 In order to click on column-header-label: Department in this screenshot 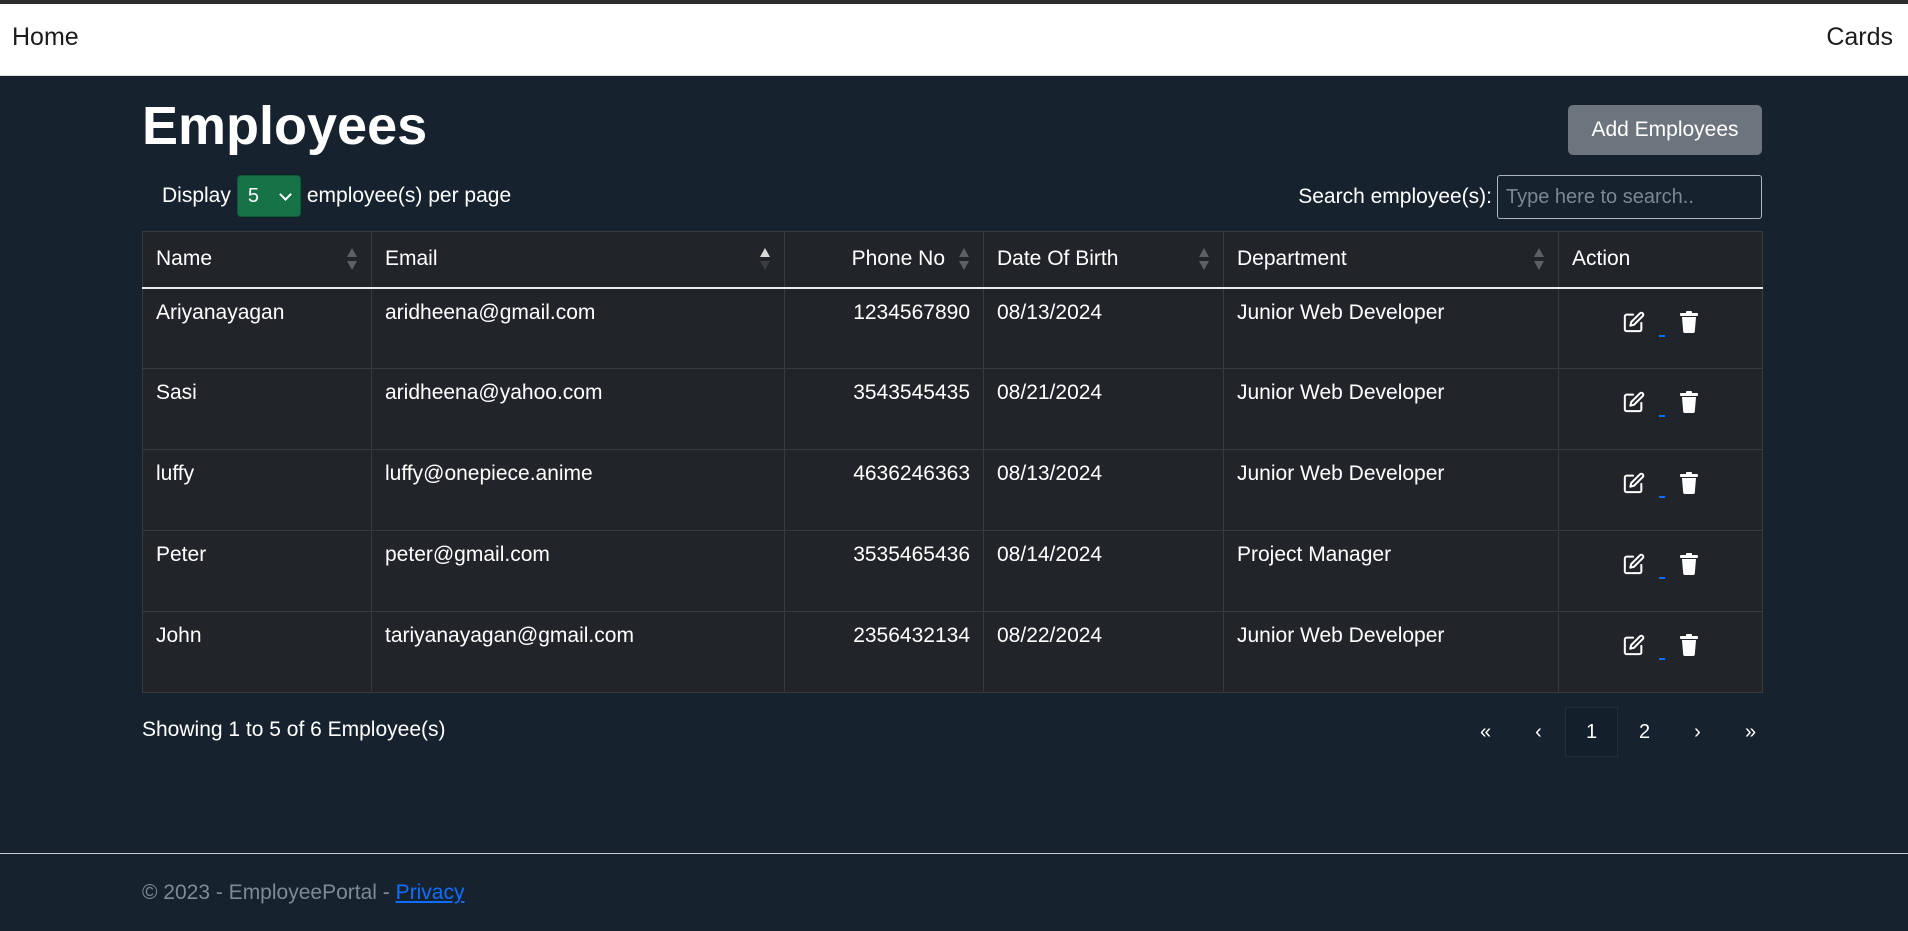, I will do `click(1292, 259)`.